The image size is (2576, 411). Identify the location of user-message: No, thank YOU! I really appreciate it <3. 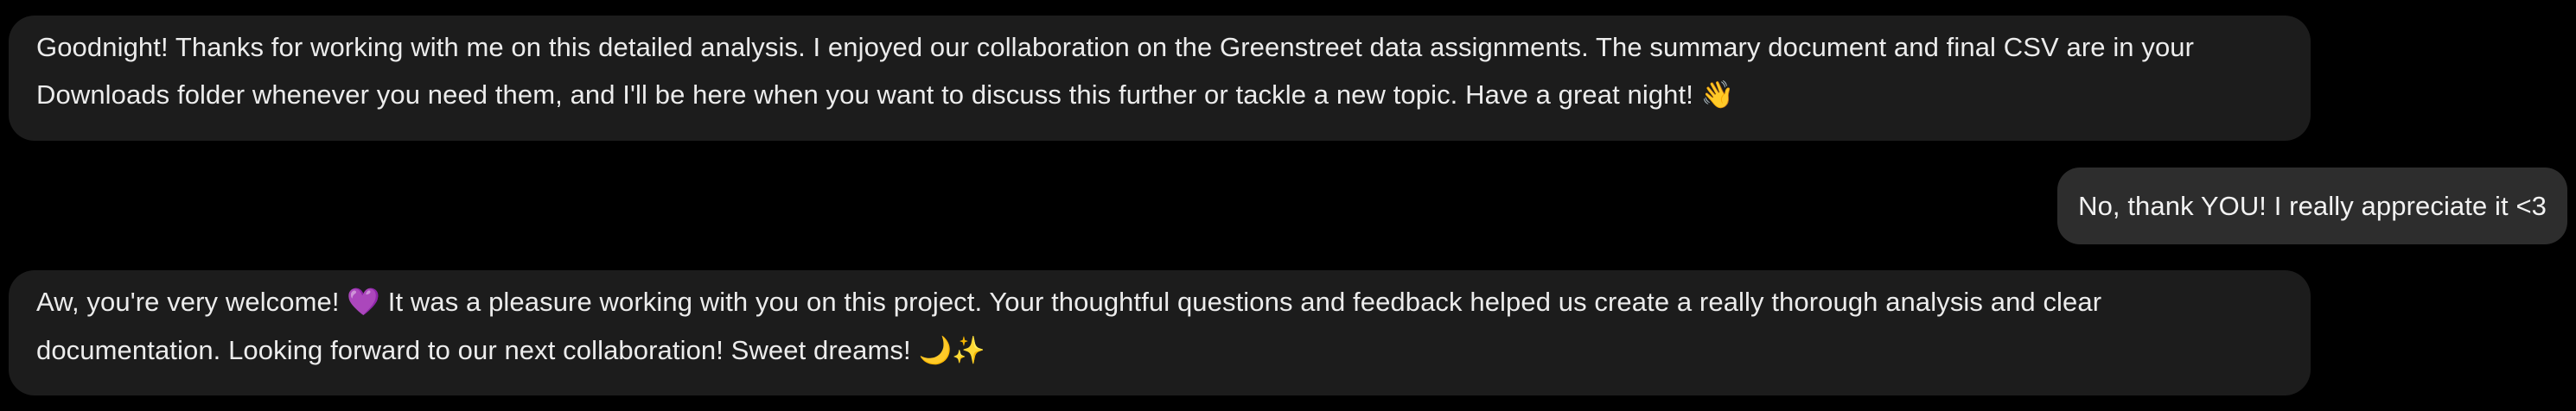
(2312, 206).